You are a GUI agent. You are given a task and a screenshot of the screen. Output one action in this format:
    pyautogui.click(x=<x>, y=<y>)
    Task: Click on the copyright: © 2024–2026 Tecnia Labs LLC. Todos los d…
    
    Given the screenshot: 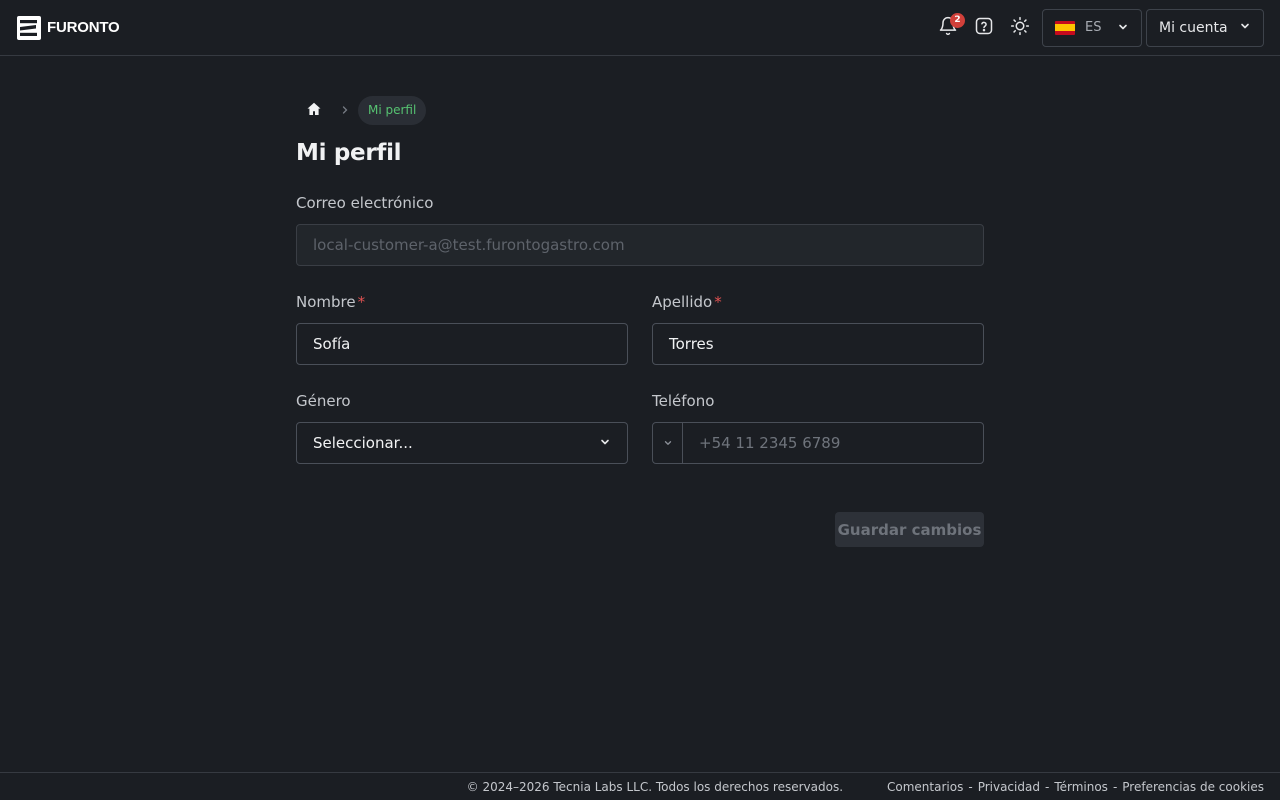 What is the action you would take?
    pyautogui.click(x=655, y=786)
    